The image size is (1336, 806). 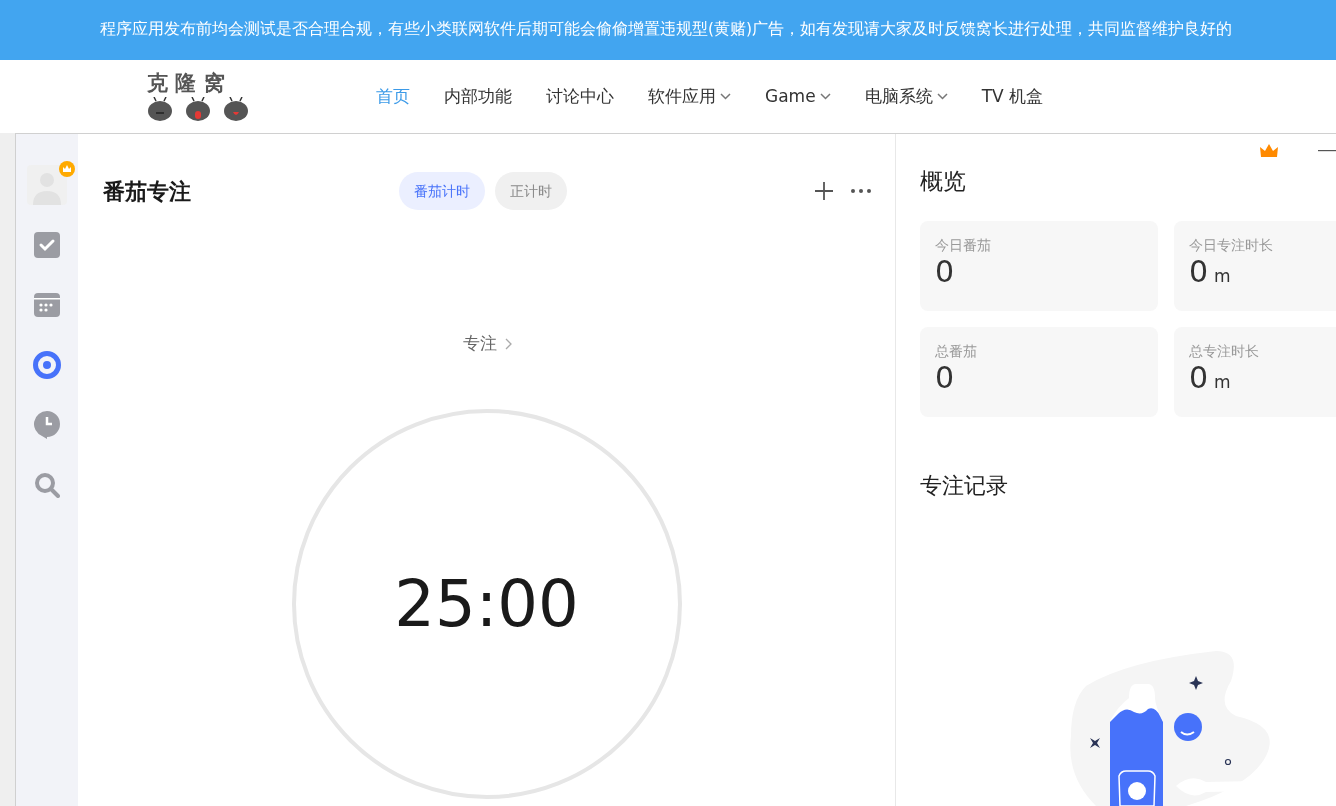 I want to click on nav-link: Game, so click(x=798, y=96).